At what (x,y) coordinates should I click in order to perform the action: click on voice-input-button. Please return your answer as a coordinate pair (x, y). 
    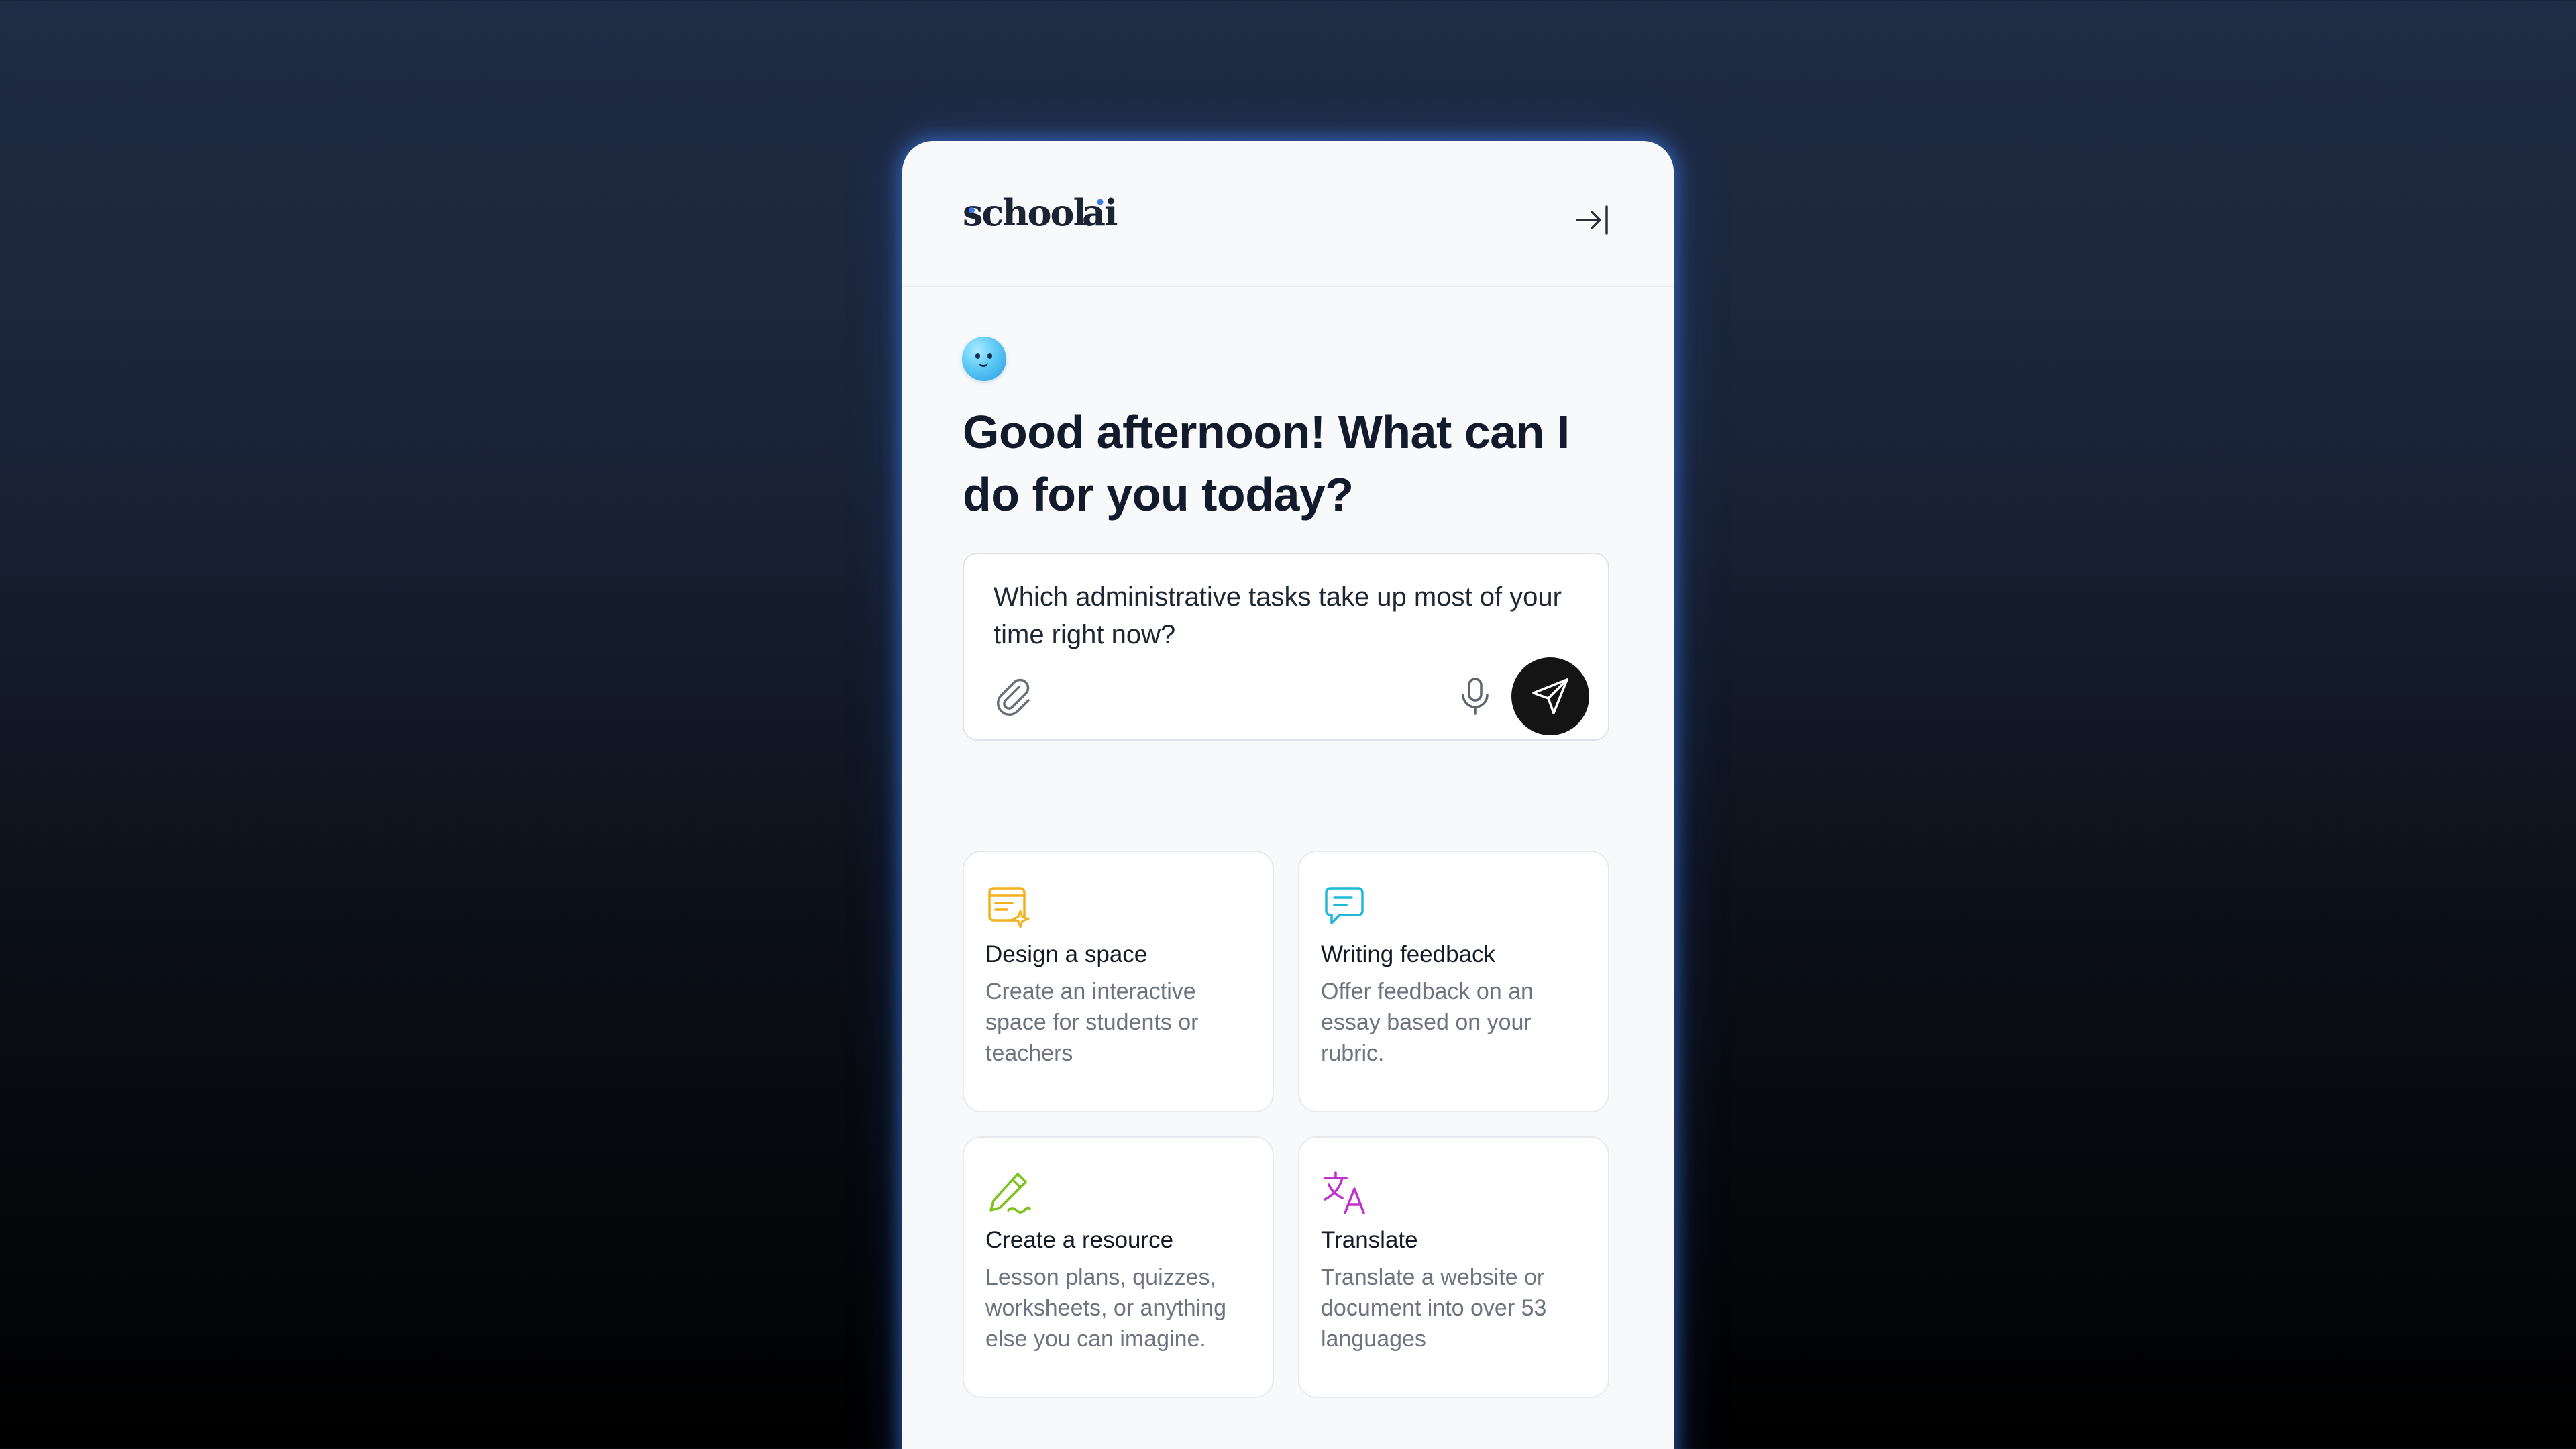
    Looking at the image, I should click on (1475, 696).